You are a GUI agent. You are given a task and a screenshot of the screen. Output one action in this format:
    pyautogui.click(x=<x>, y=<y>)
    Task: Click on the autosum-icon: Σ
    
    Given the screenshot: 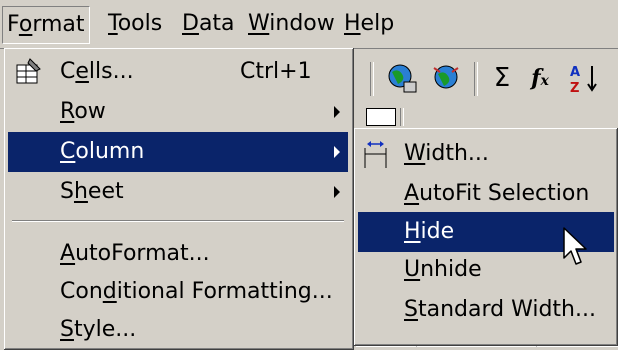 What is the action you would take?
    pyautogui.click(x=502, y=78)
    